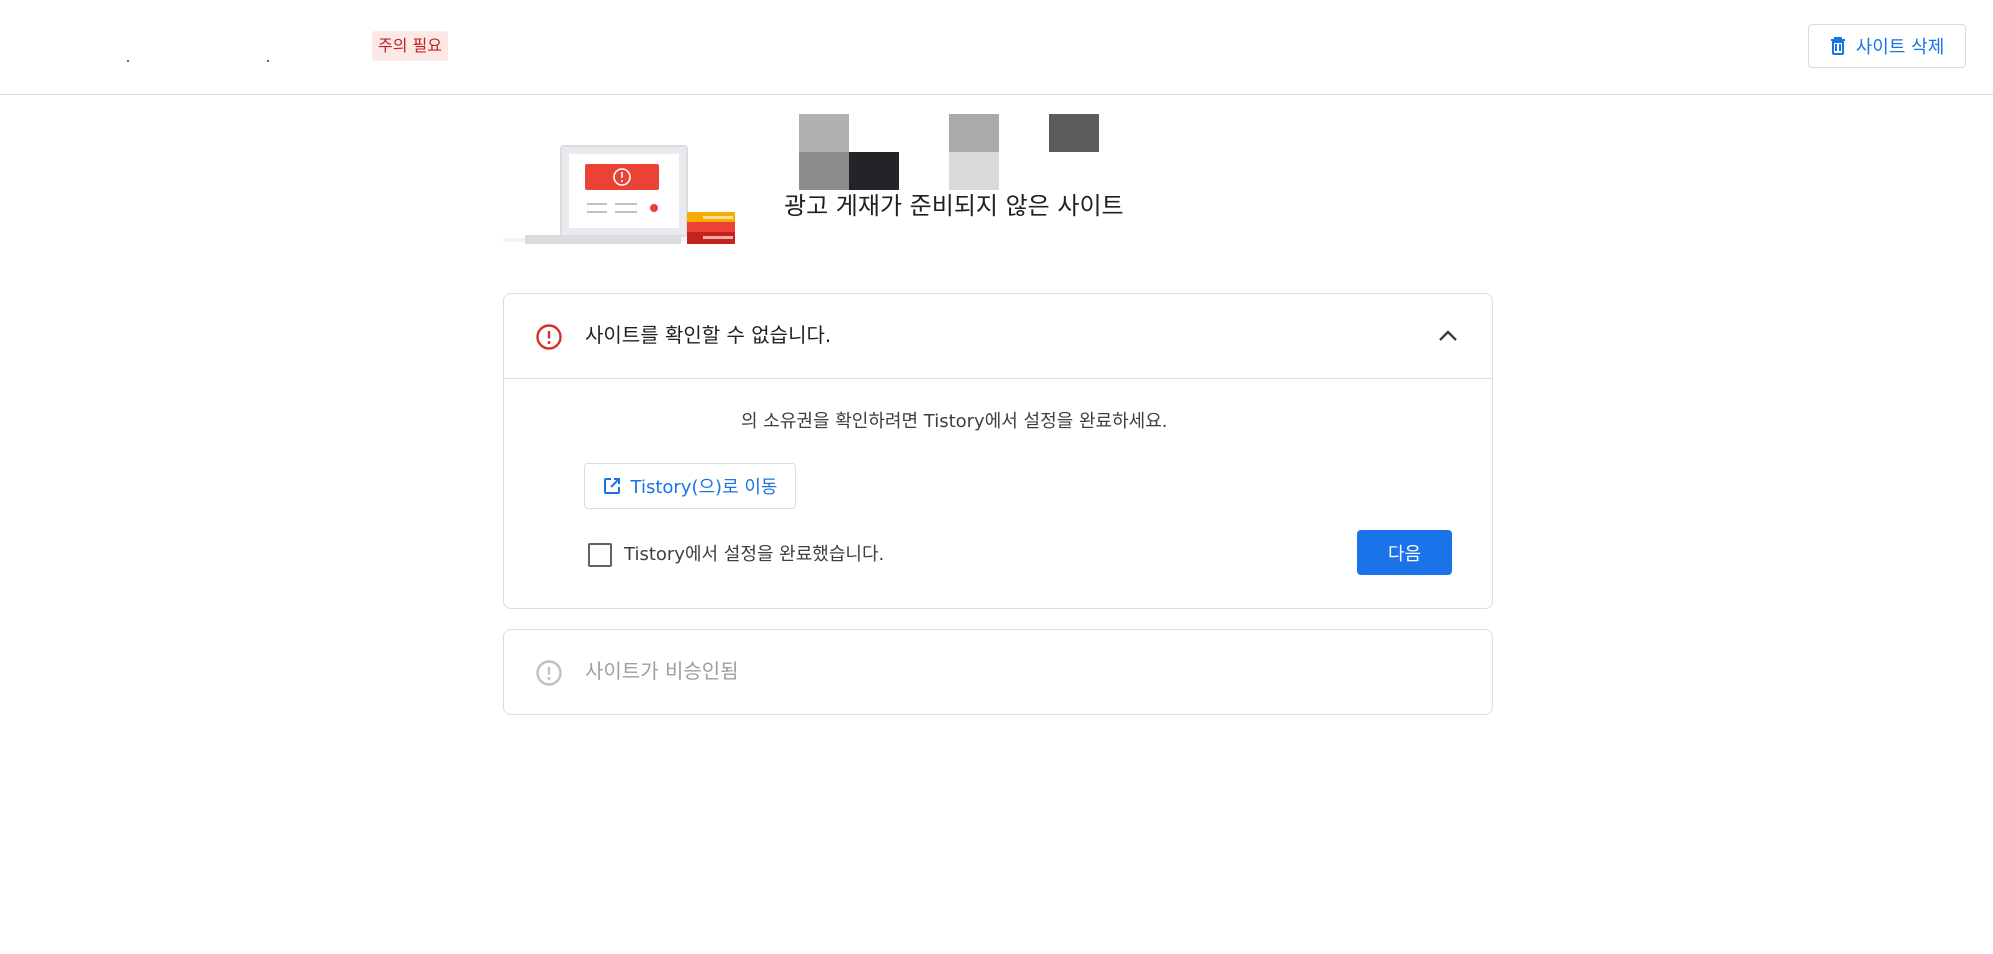 The height and width of the screenshot is (954, 1993). Describe the element at coordinates (954, 421) in the screenshot. I see `verify-instruction-text: 의 소유권을 확인하려면 Tistory에서 설정을 완료하세요.` at that location.